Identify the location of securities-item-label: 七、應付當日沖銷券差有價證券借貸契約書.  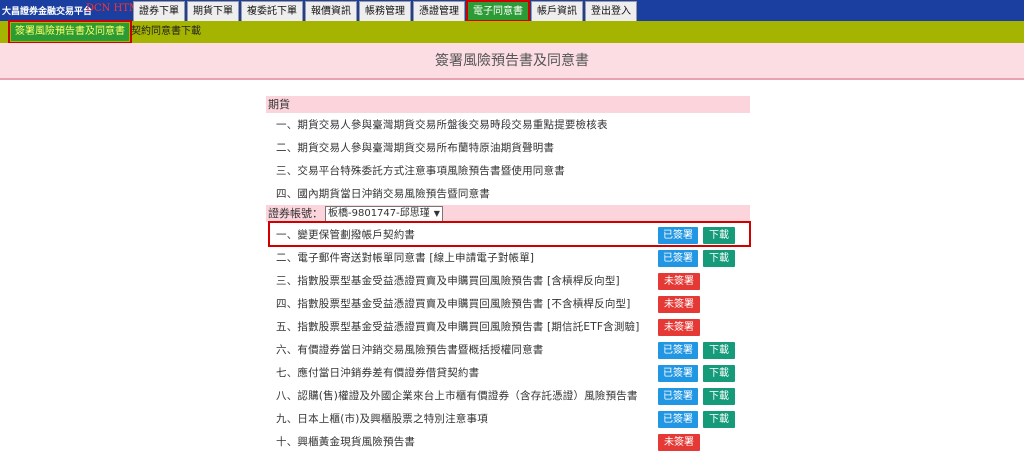
(377, 373).